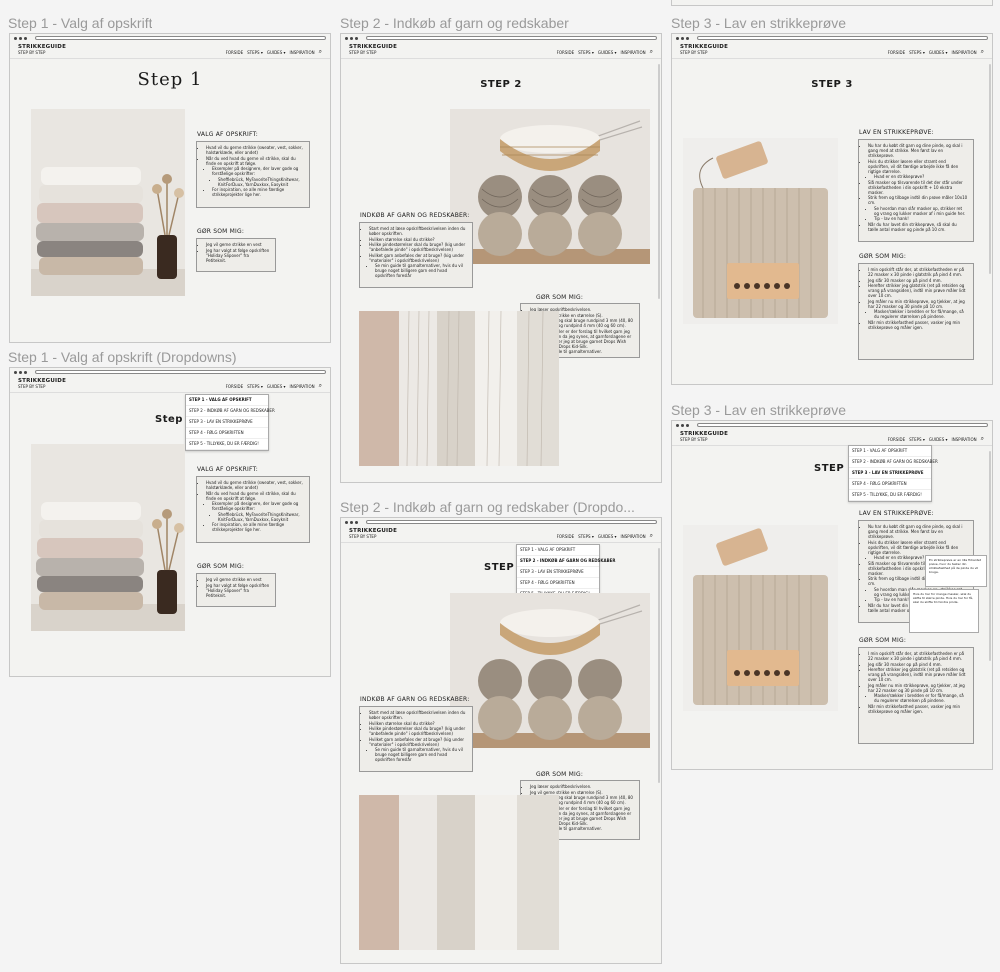 This screenshot has width=1000, height=972. I want to click on section-title: LAV EN STRIKKEPRØVE:, so click(896, 132).